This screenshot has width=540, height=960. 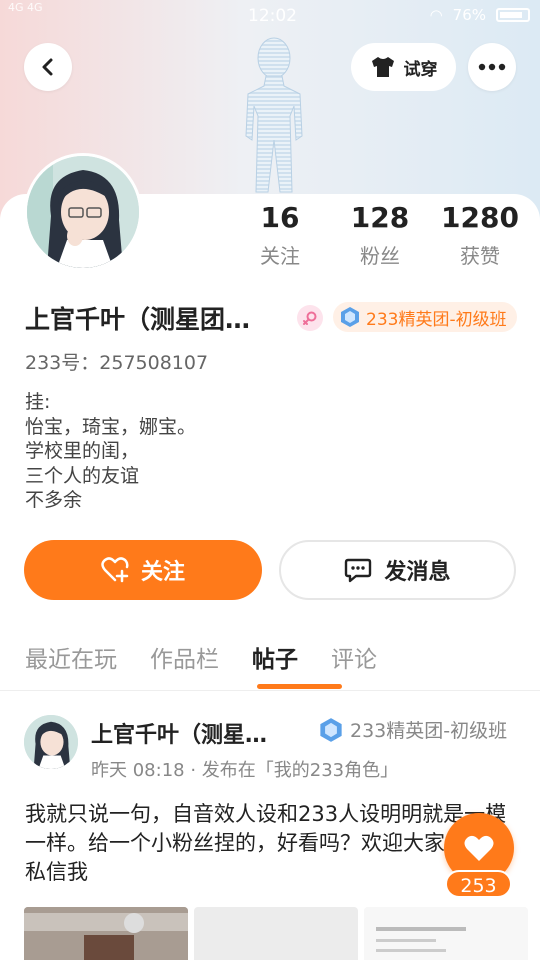 What do you see at coordinates (280, 256) in the screenshot?
I see `stat-following-label: 关注` at bounding box center [280, 256].